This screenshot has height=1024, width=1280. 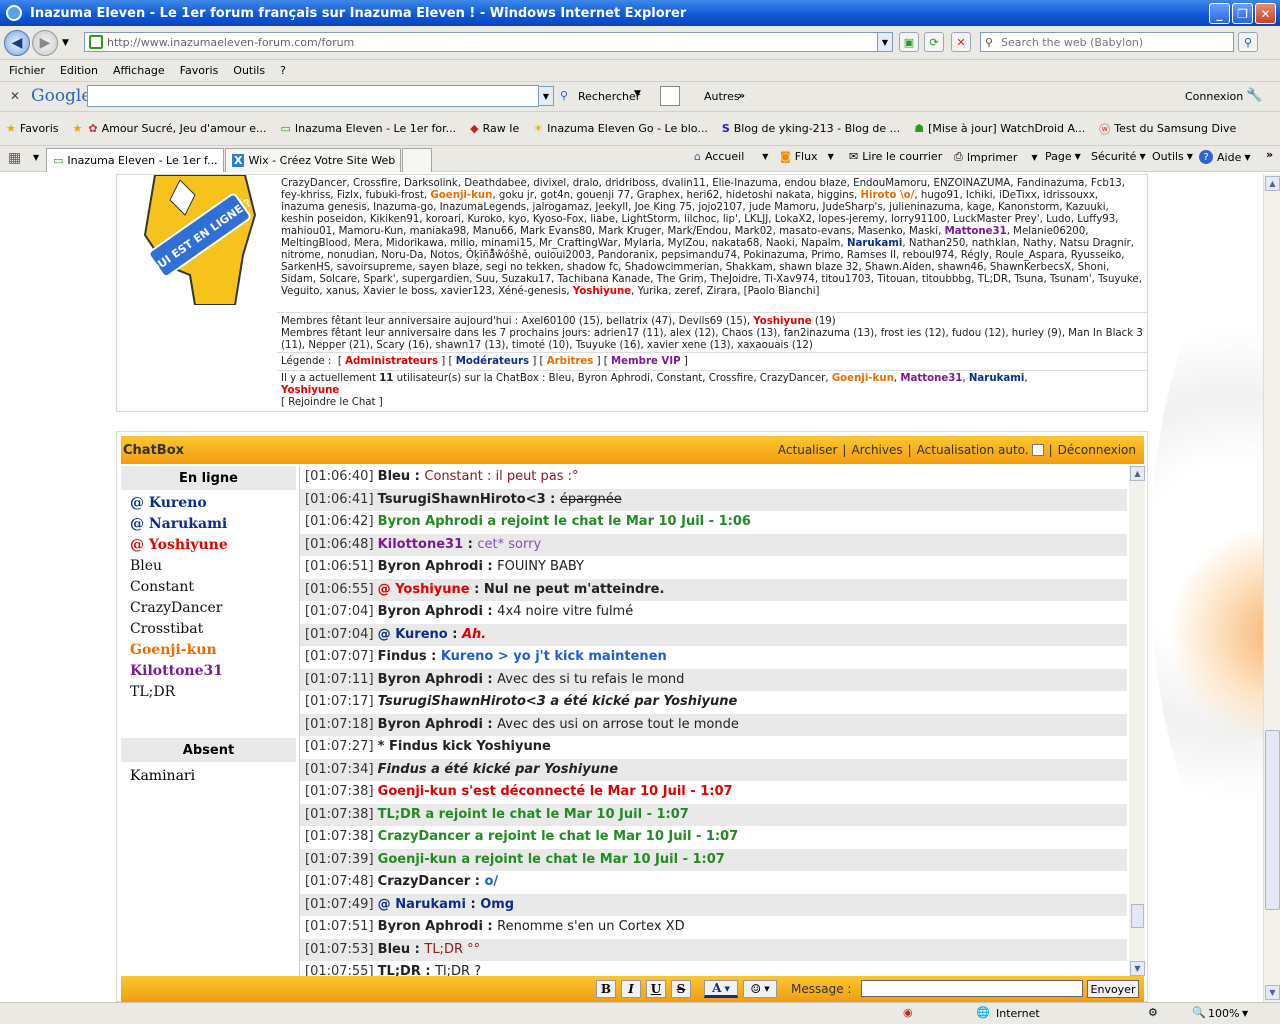 I want to click on chat-online-user: TL;DR, so click(x=208, y=692).